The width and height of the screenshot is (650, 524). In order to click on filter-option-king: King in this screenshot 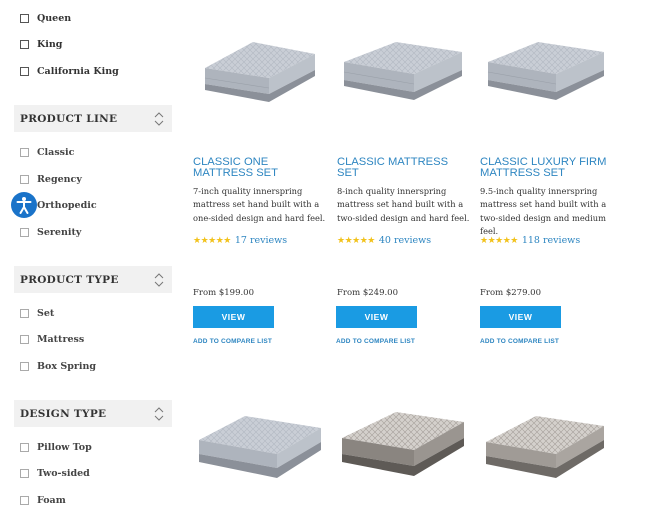, I will do `click(41, 44)`.